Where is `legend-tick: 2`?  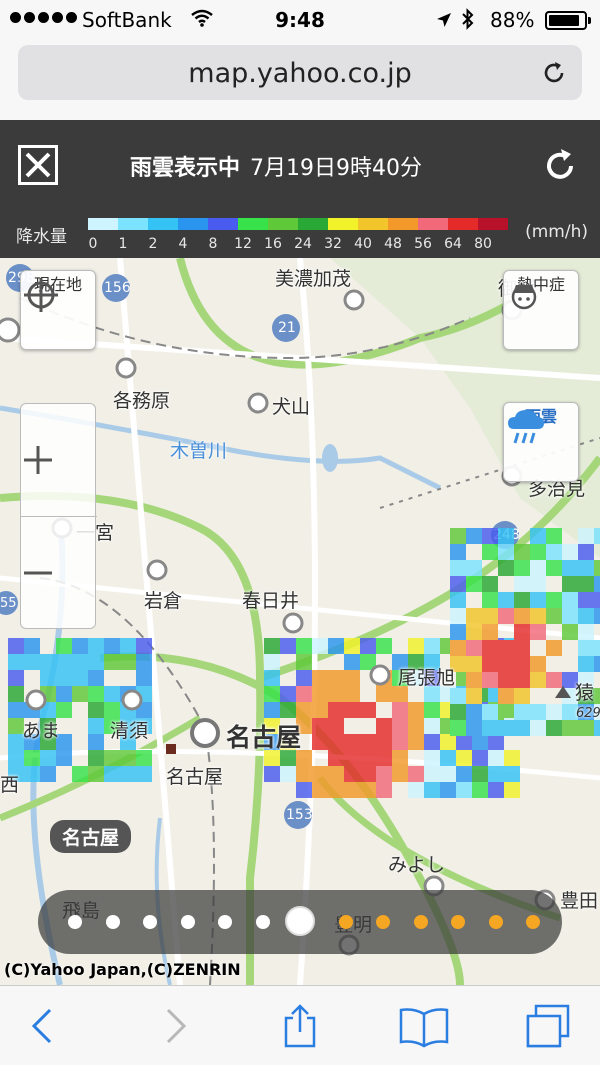
legend-tick: 2 is located at coordinates (153, 244).